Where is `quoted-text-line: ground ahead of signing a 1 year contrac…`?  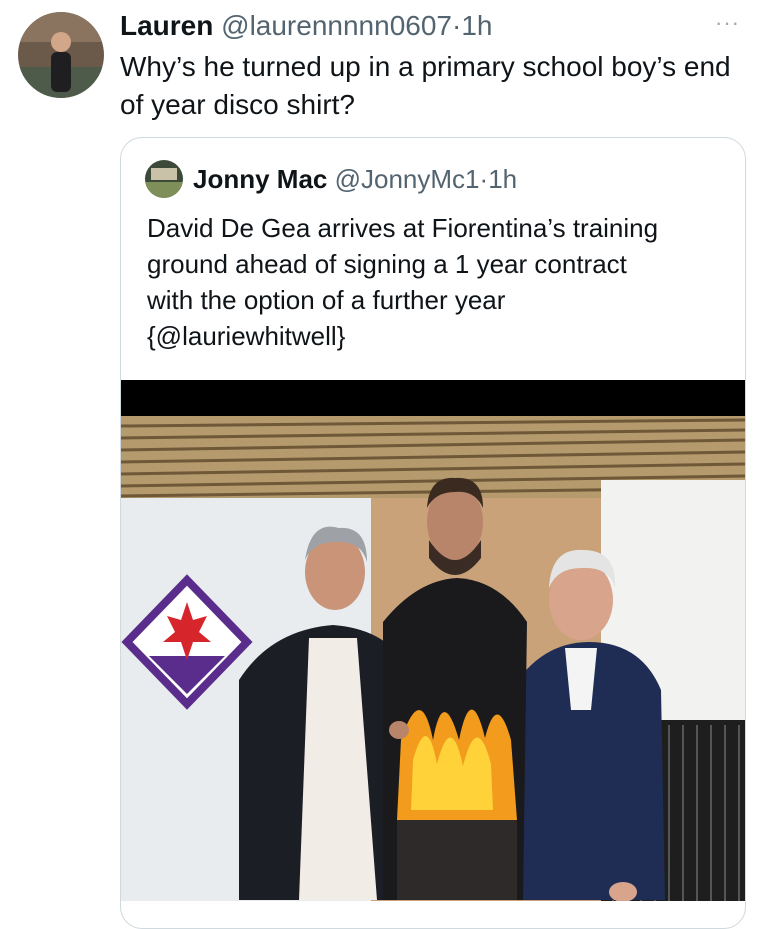
quoted-text-line: ground ahead of signing a 1 year contrac… is located at coordinates (387, 264).